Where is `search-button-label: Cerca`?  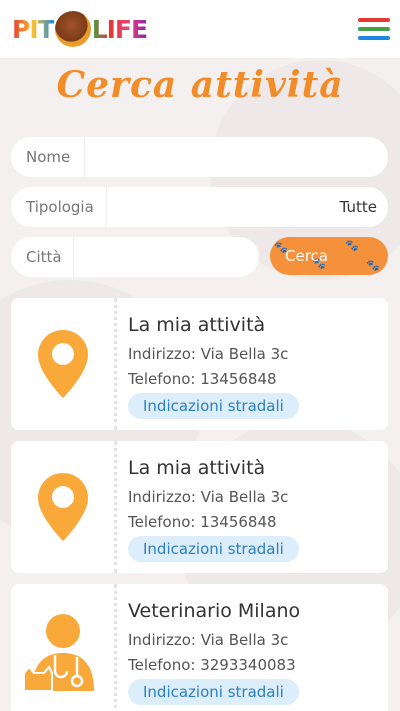
search-button-label: Cerca is located at coordinates (306, 256).